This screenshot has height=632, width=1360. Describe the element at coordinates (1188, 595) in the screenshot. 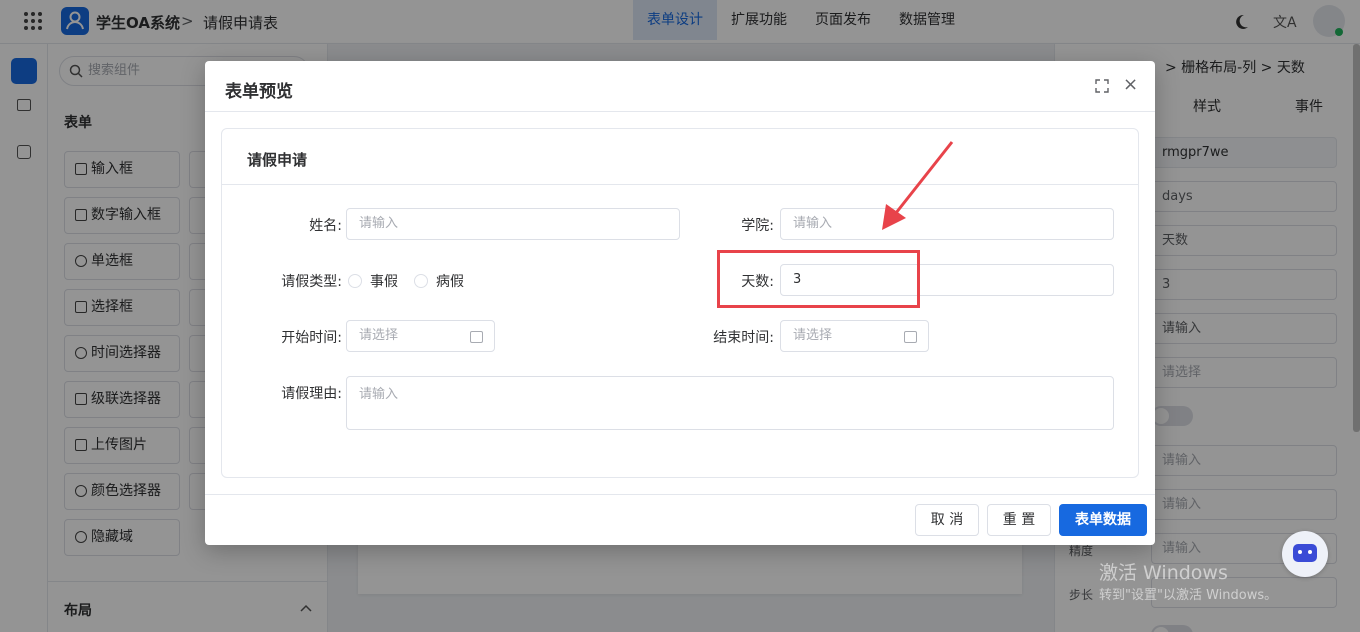

I see `windows-watermark-text: 转到"设置"以激活 Windows。` at that location.